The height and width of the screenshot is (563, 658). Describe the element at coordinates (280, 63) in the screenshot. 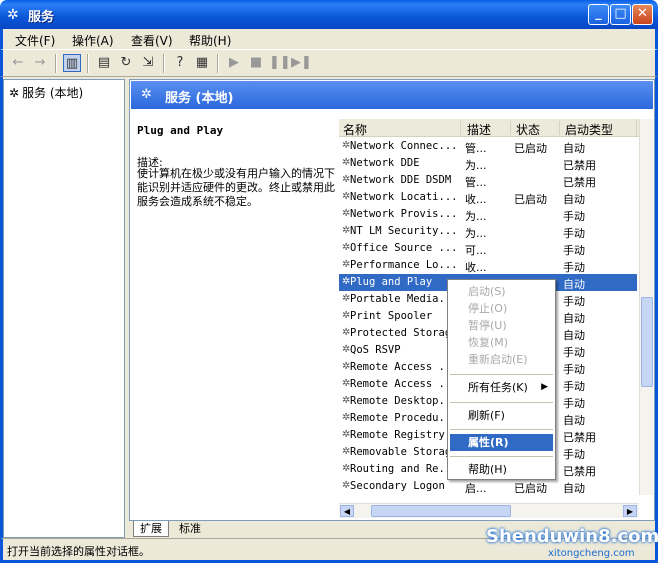

I see `pause-service-icon: ❚❚` at that location.